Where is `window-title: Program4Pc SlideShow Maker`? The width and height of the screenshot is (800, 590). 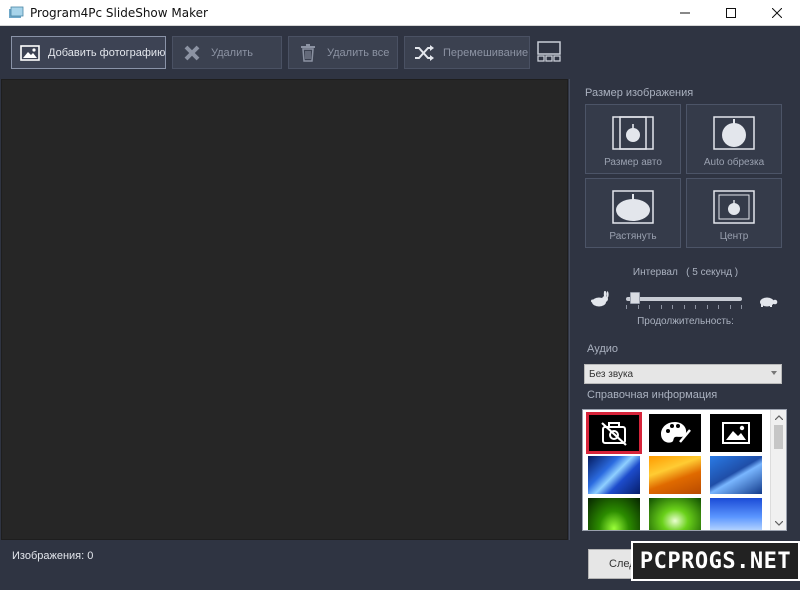 window-title: Program4Pc SlideShow Maker is located at coordinates (119, 12).